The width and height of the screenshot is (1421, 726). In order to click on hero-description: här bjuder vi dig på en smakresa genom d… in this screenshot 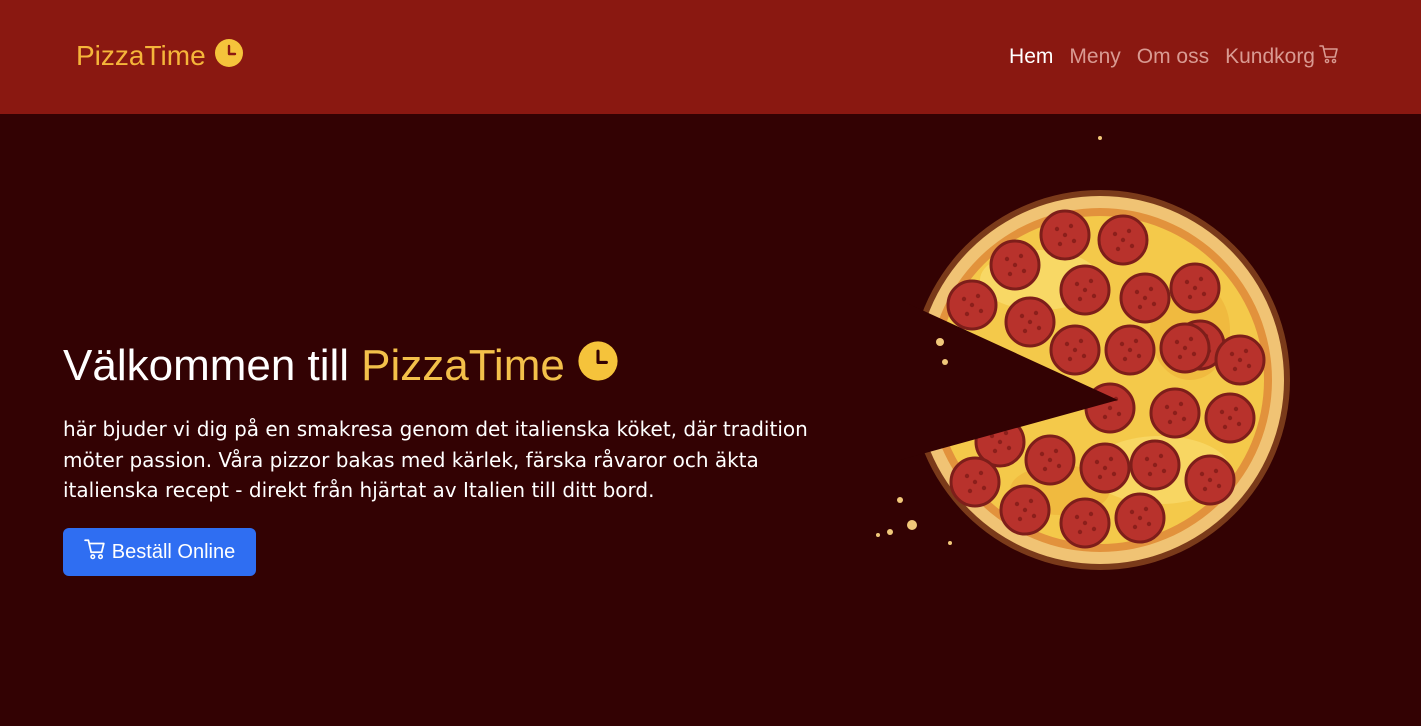, I will do `click(435, 459)`.